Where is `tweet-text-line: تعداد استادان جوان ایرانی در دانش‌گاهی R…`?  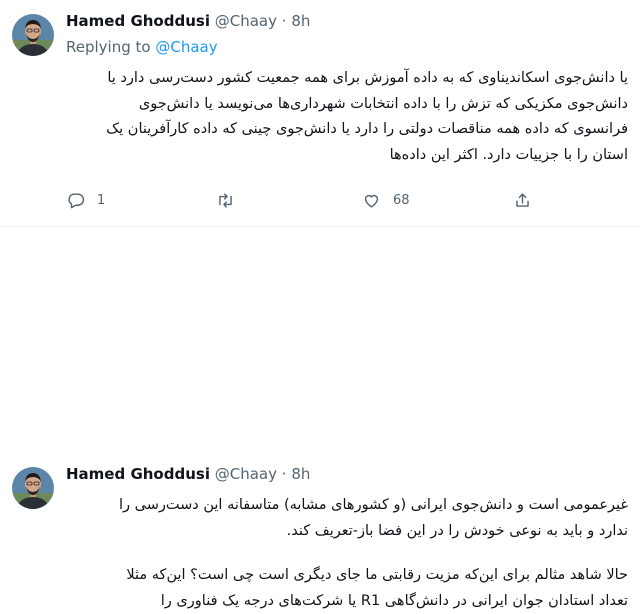
tweet-text-line: تعداد استادان جوان ایرانی در دانش‌گاهی R… is located at coordinates (347, 601).